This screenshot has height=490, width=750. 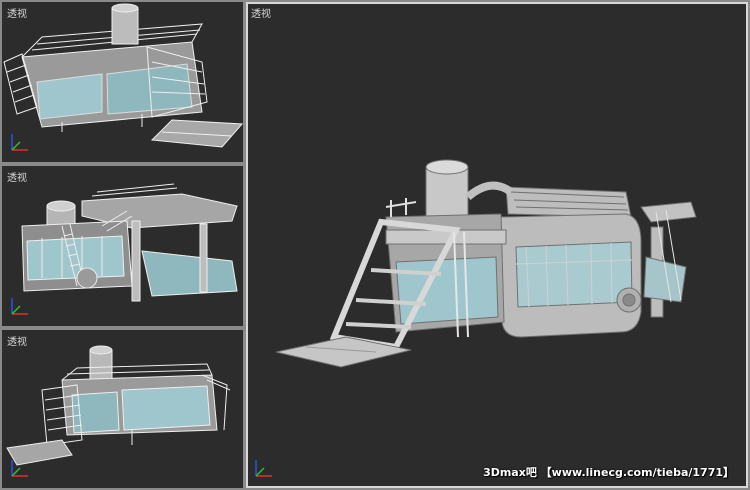 I want to click on viewport-top-left: 透视, so click(x=122, y=82).